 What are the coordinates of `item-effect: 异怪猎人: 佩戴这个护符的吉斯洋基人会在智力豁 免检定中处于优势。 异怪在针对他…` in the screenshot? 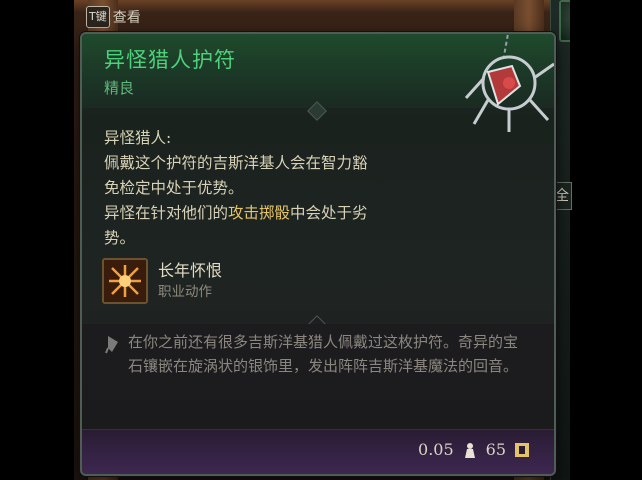 It's located at (254, 188).